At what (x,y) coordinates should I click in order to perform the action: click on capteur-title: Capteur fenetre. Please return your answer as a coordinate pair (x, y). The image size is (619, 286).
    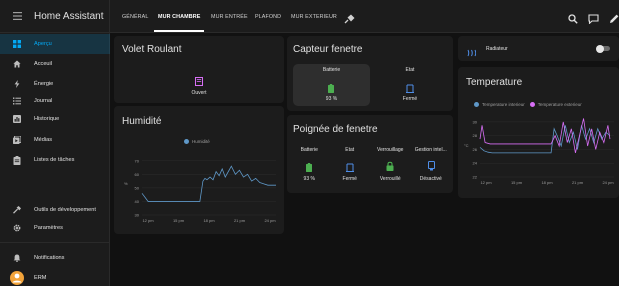
    Looking at the image, I should click on (328, 49).